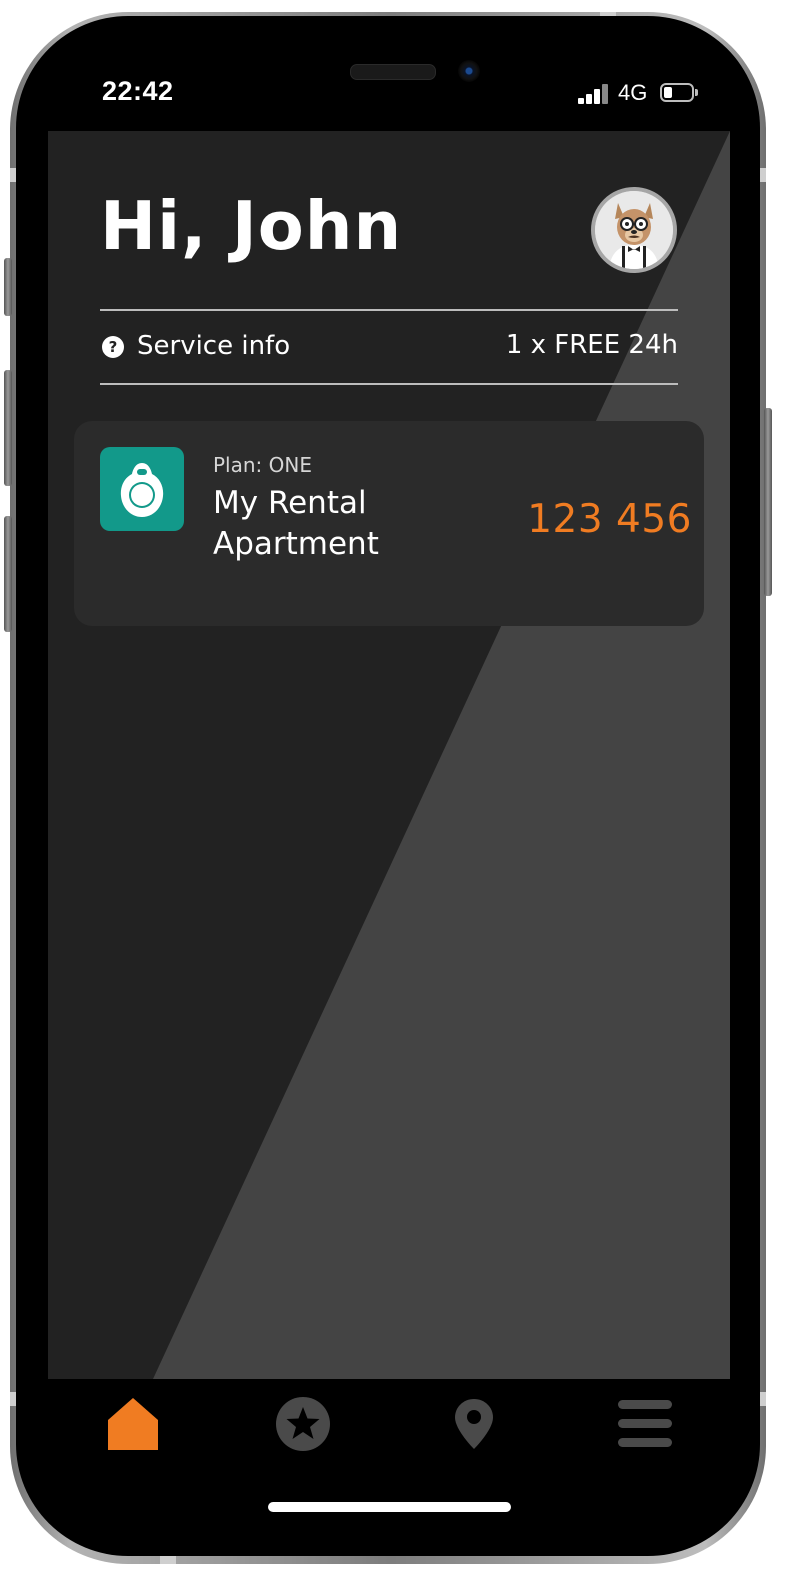 This screenshot has width=791, height=1588. What do you see at coordinates (633, 92) in the screenshot?
I see `network-type: 4G` at bounding box center [633, 92].